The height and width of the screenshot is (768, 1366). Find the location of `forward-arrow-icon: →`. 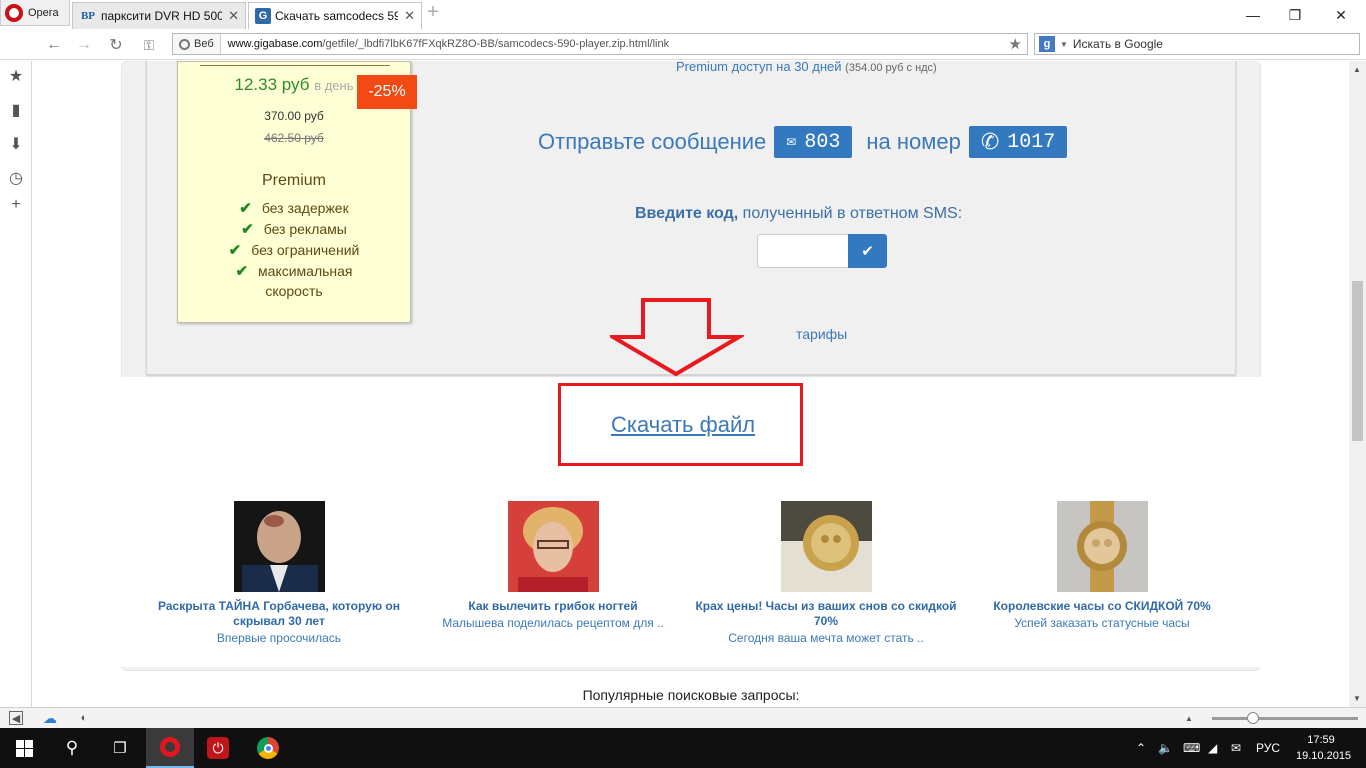

forward-arrow-icon: → is located at coordinates (84, 45).